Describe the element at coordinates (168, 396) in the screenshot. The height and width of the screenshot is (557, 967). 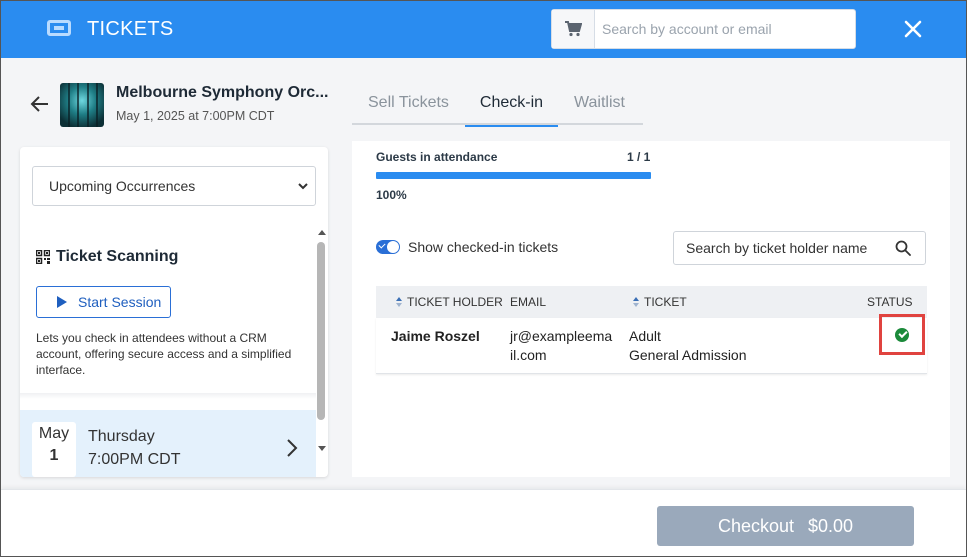
I see `section-divider` at that location.